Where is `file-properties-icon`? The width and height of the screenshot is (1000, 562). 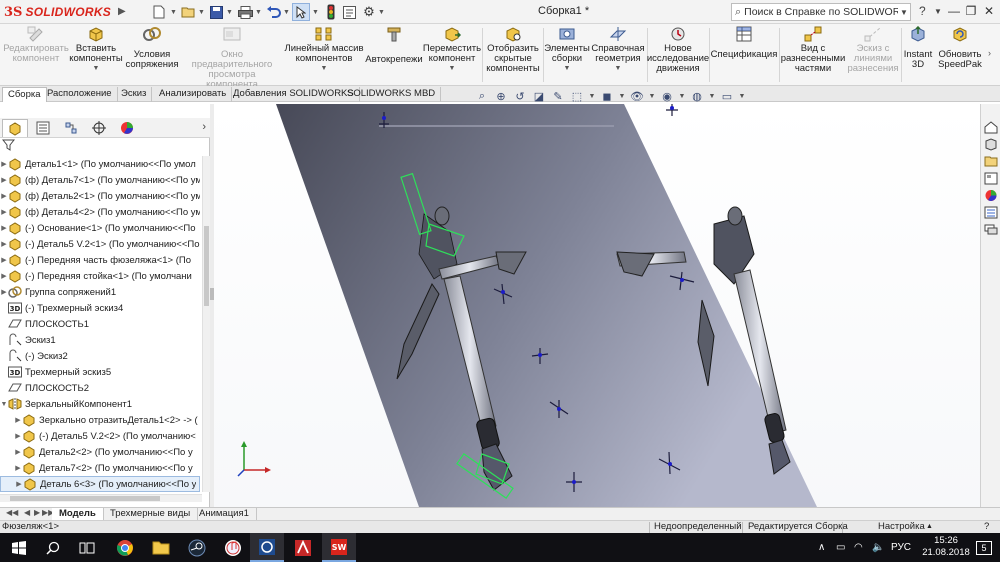 file-properties-icon is located at coordinates (349, 12).